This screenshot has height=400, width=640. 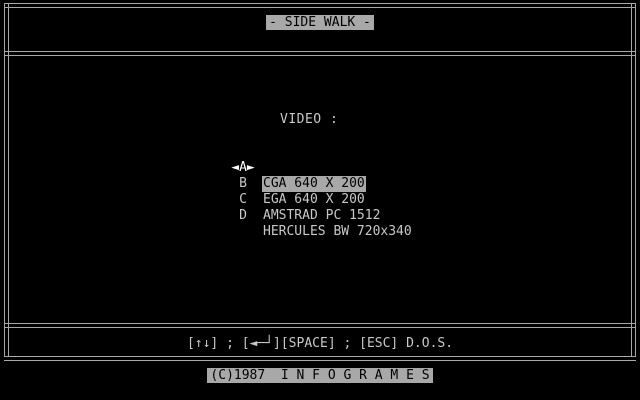 I want to click on video-option-hercules: D HERCULES BW 720x340, so click(x=358, y=215).